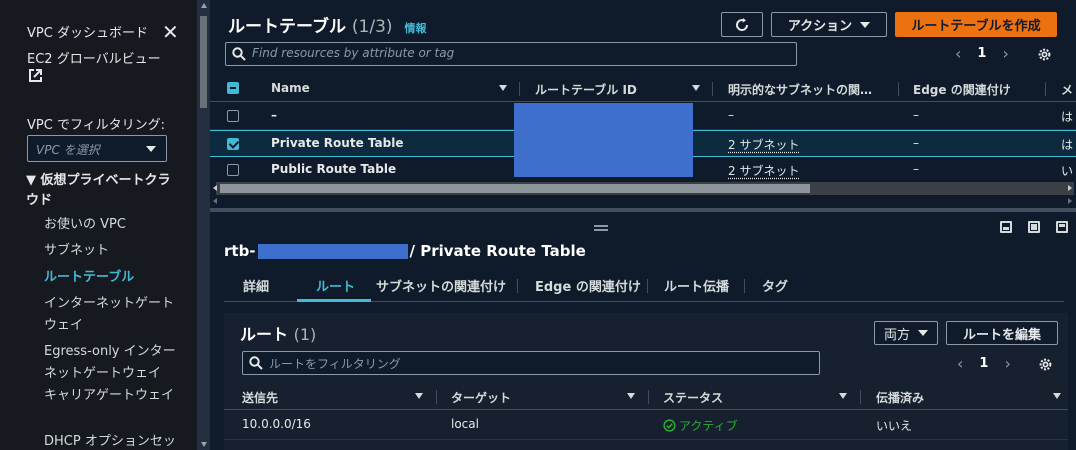 The image size is (1076, 450). What do you see at coordinates (976, 24) in the screenshot?
I see `create-route-table-button: ルートテーブルを作成` at bounding box center [976, 24].